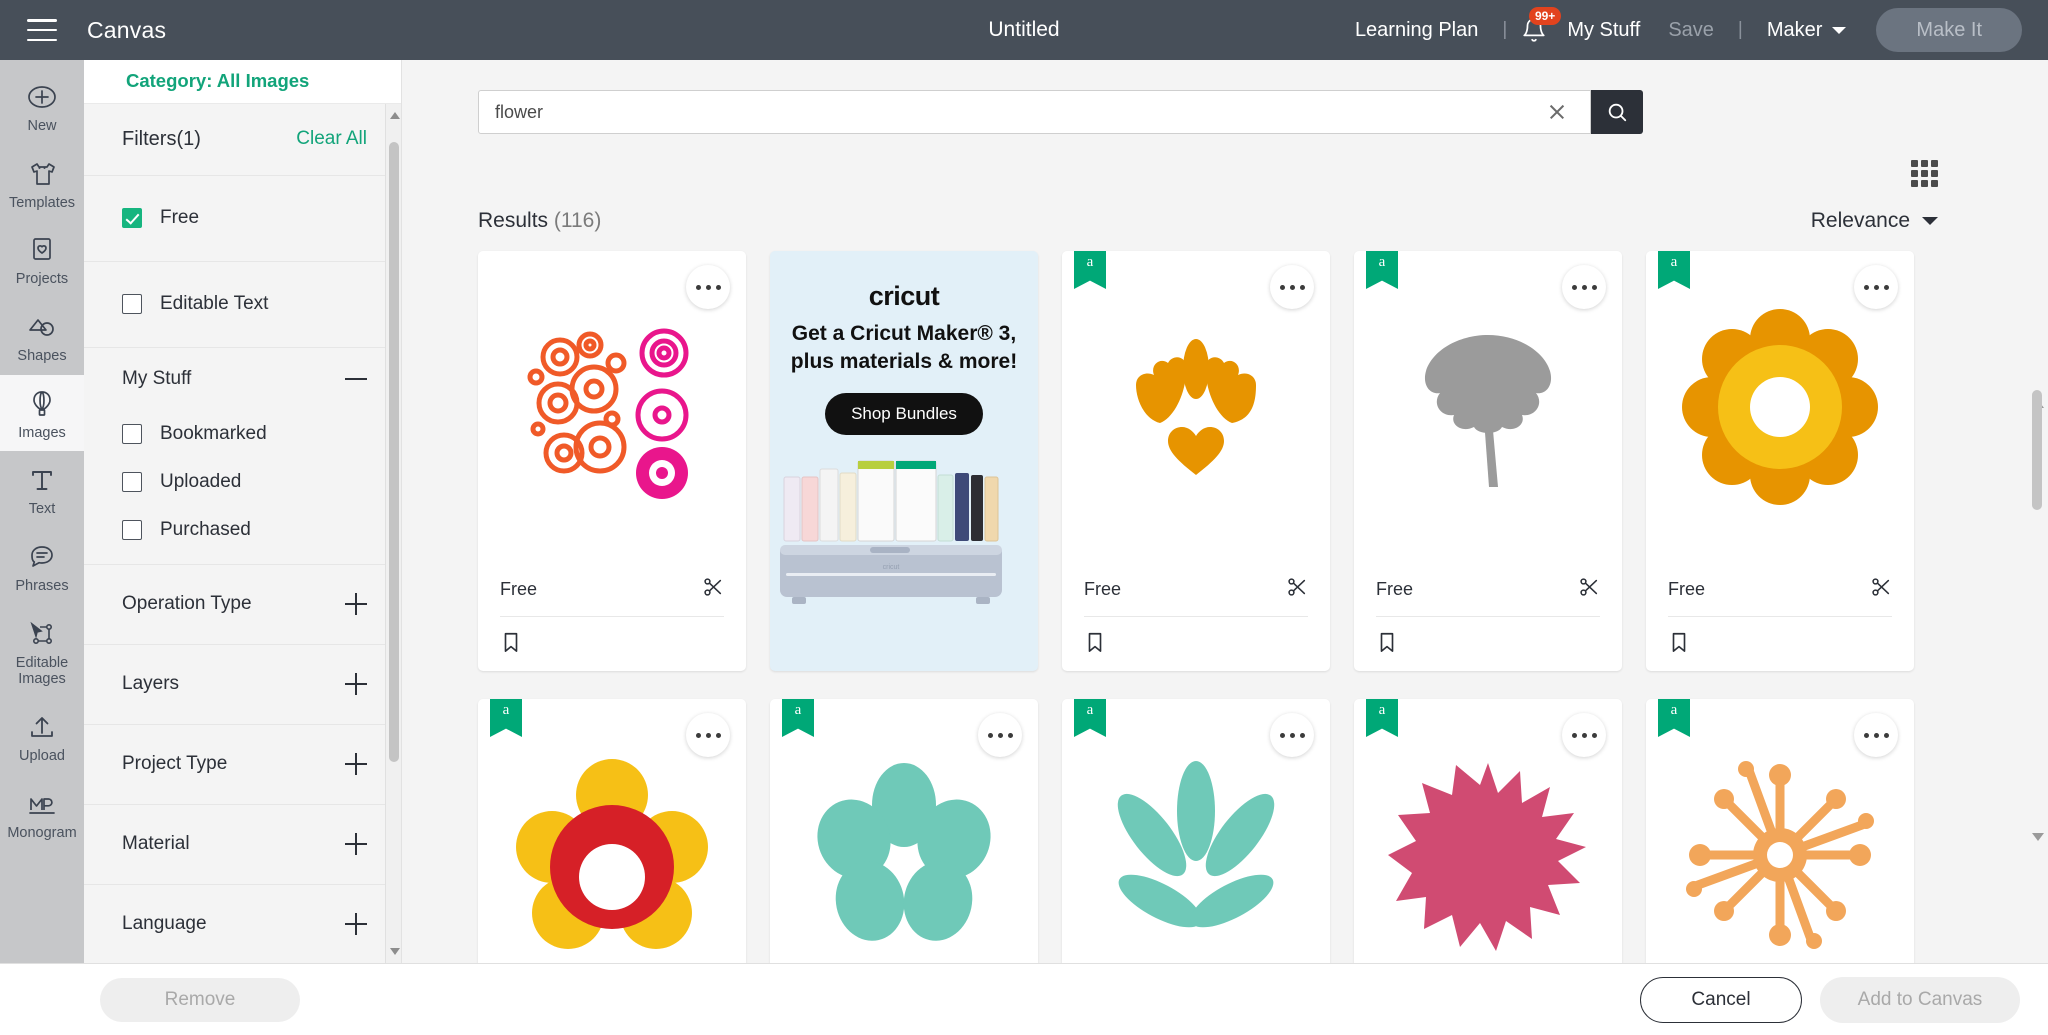  What do you see at coordinates (42, 106) in the screenshot?
I see `sidebar-item-new: New` at bounding box center [42, 106].